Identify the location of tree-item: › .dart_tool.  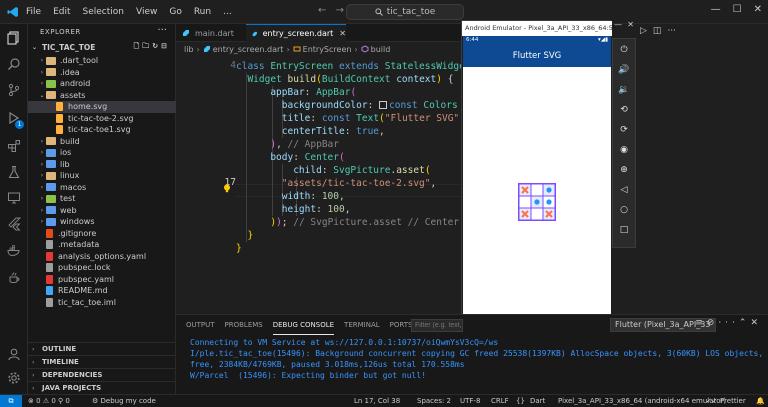
(102, 61).